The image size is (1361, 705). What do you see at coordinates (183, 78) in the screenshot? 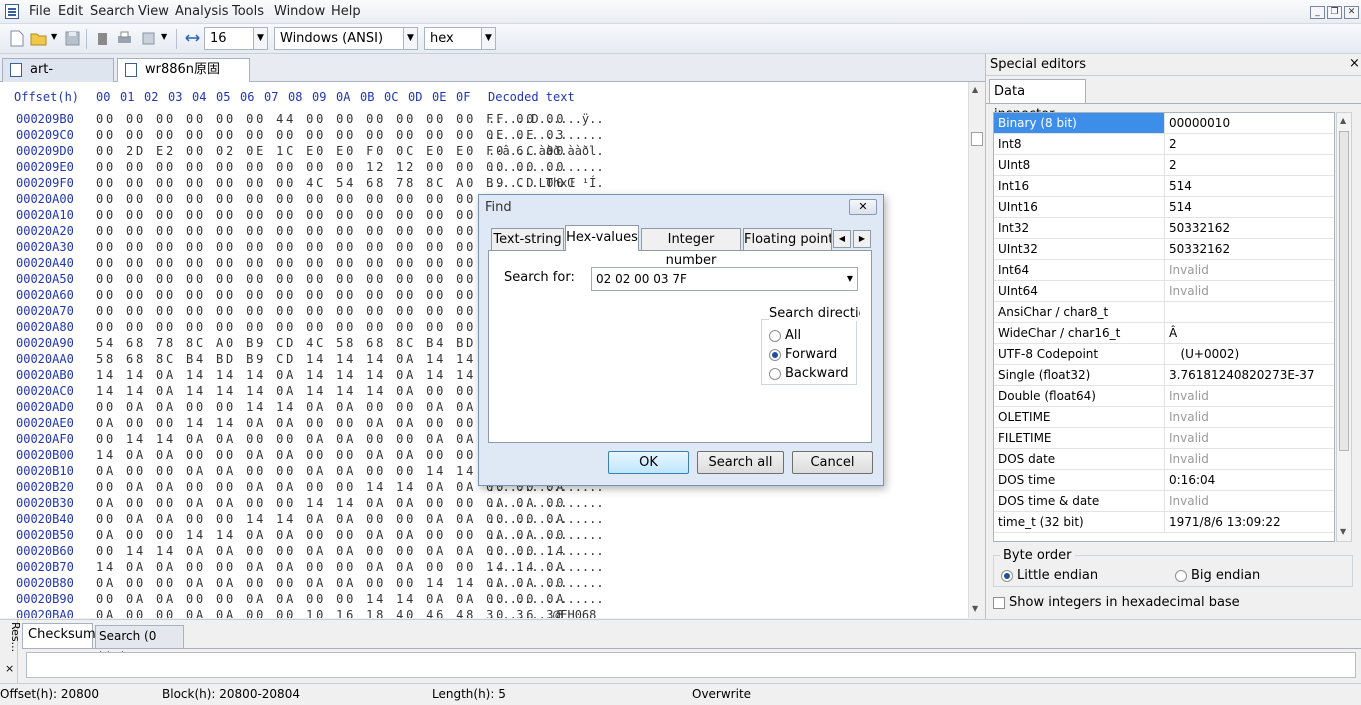
I see `tab-wr886n: wr886n原固件.bin` at bounding box center [183, 78].